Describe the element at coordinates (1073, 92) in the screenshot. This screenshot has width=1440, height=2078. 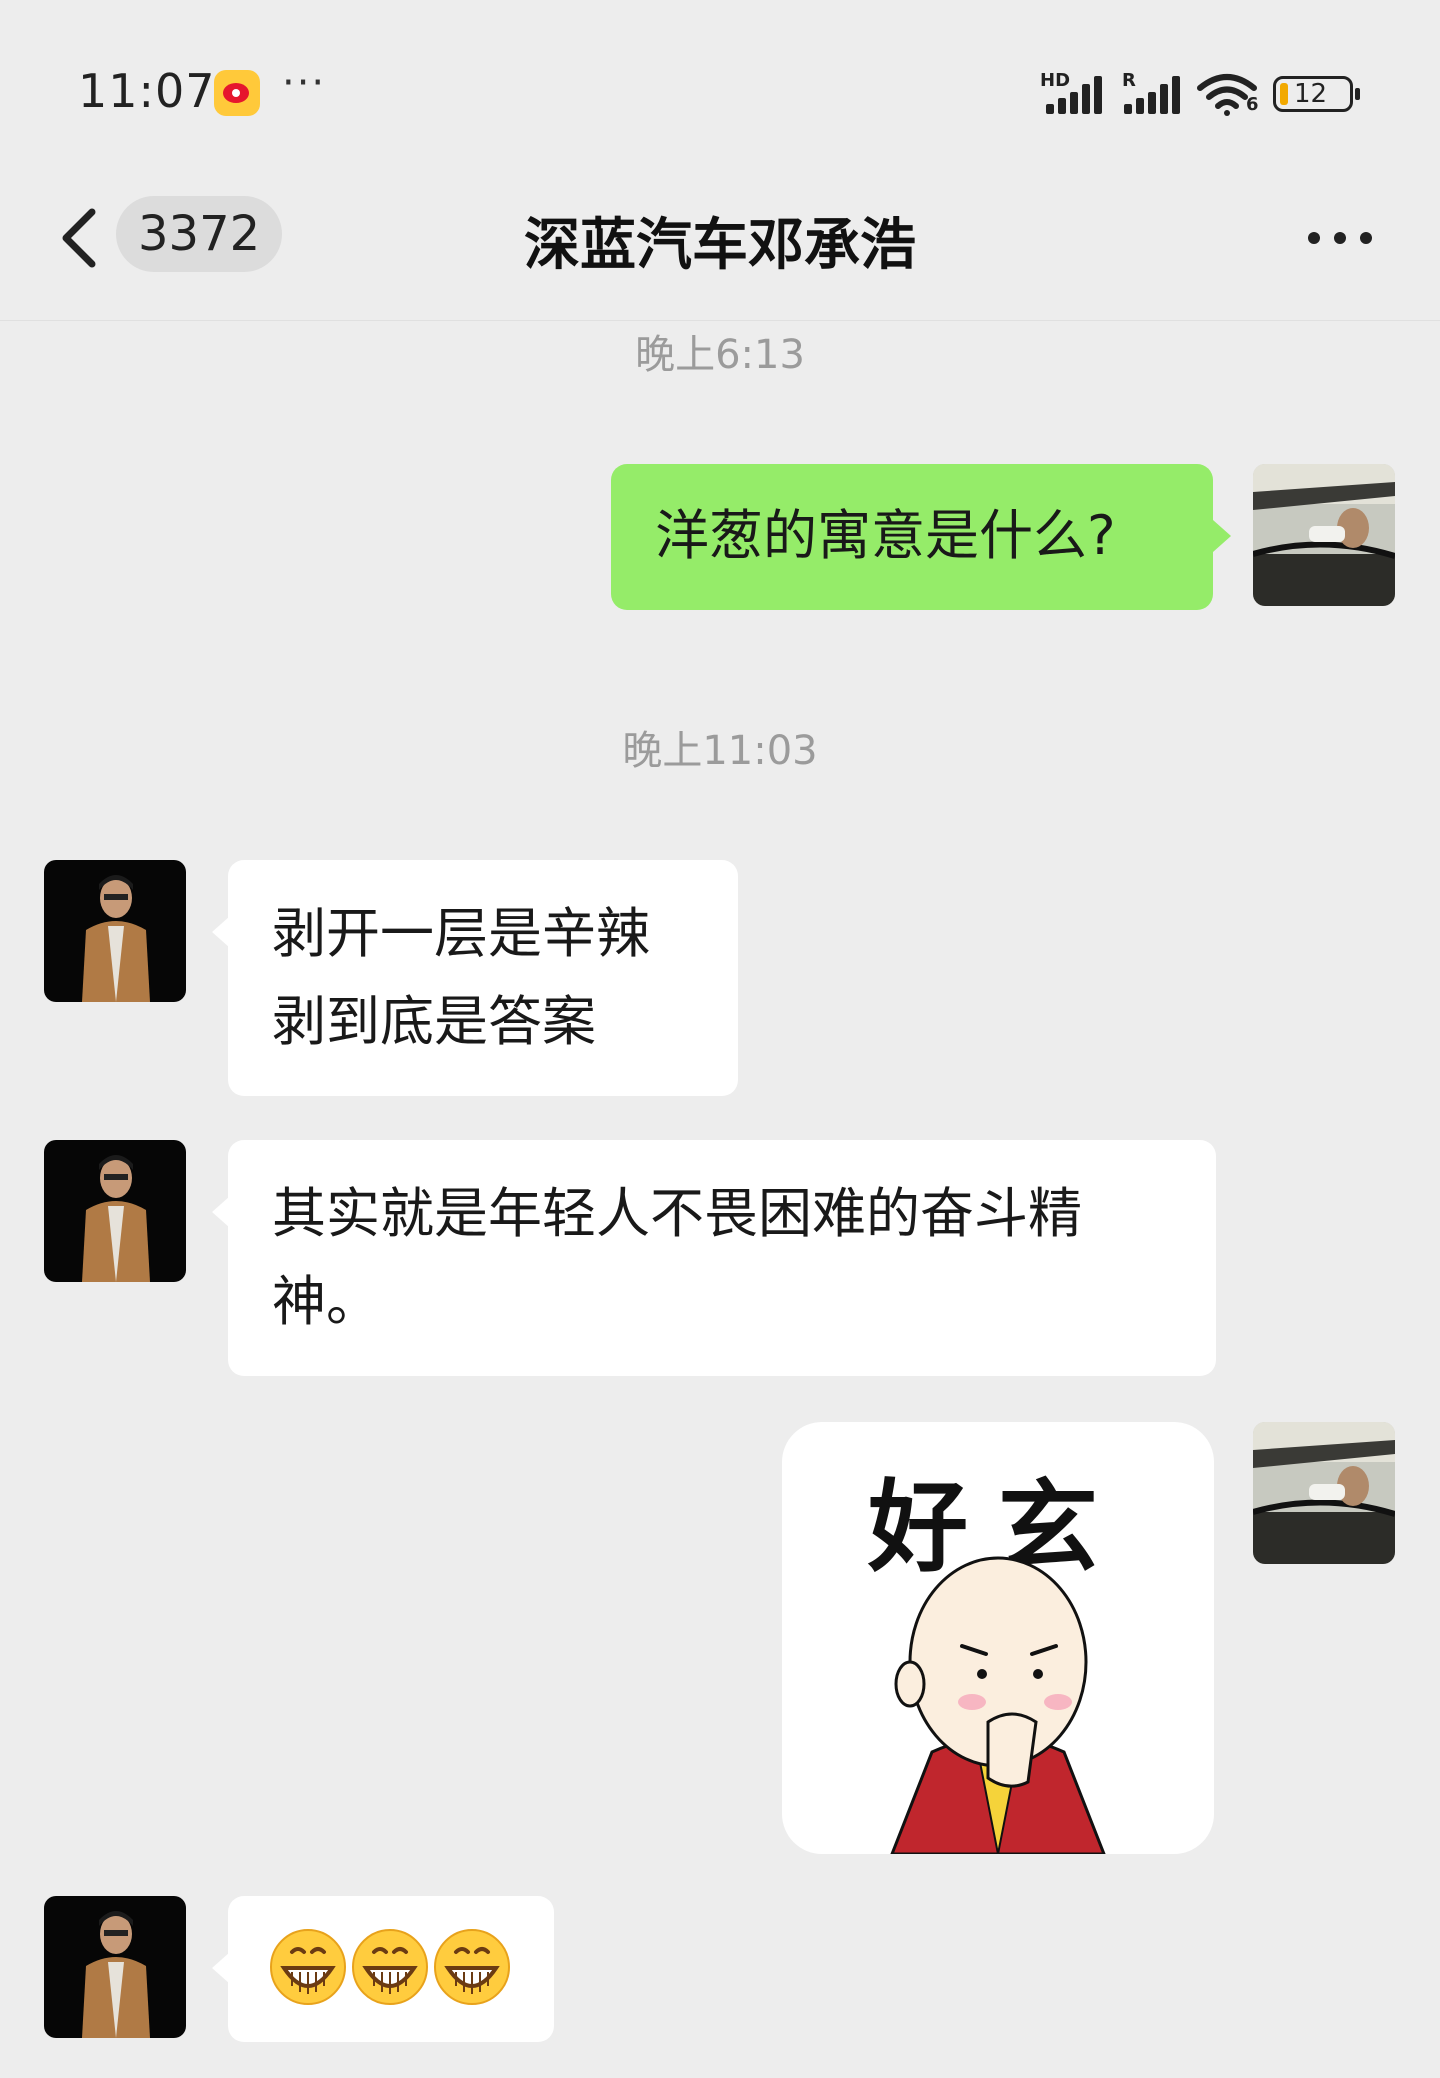
I see `signal-hd-icon: HD` at that location.